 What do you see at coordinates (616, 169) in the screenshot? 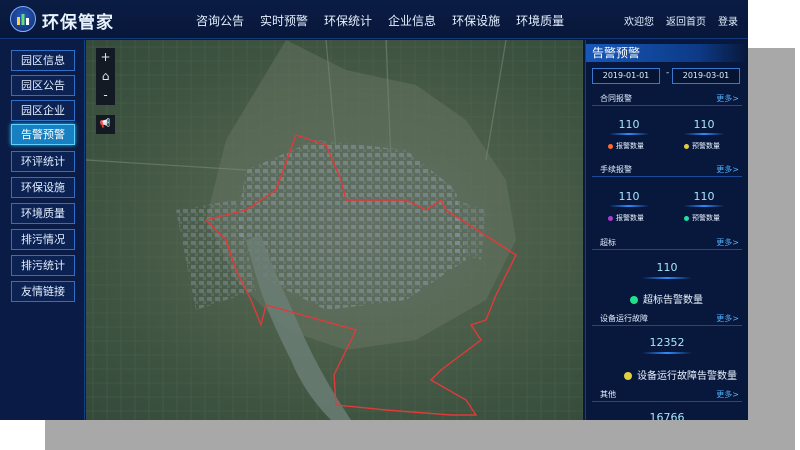
I see `section-title-procedure: 手续报警` at bounding box center [616, 169].